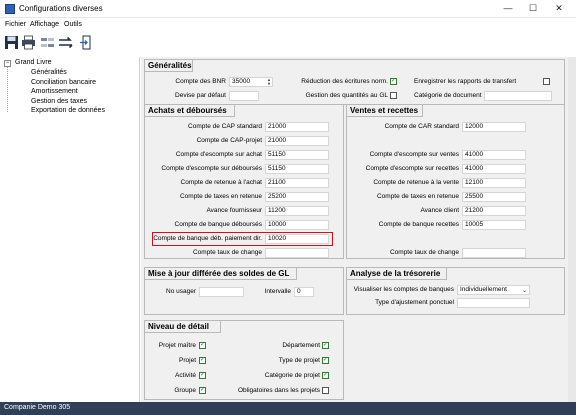 This screenshot has height=415, width=576. I want to click on purchases-label: Compte taux de change, so click(227, 252).